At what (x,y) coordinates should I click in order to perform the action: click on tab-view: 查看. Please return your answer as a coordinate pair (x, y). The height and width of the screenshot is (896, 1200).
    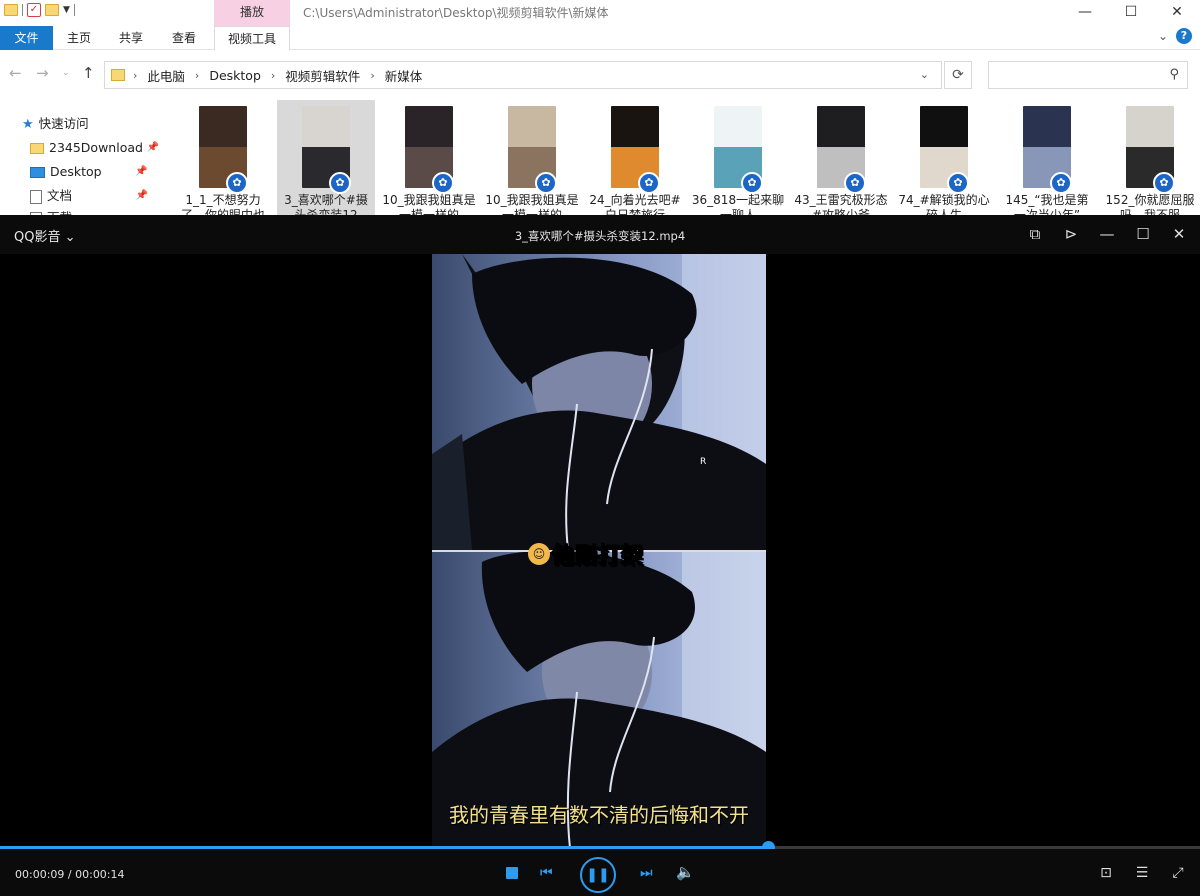
    Looking at the image, I should click on (184, 38).